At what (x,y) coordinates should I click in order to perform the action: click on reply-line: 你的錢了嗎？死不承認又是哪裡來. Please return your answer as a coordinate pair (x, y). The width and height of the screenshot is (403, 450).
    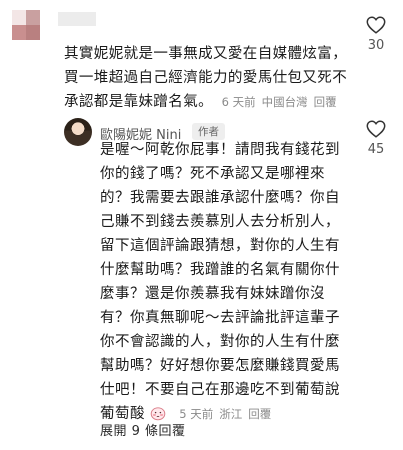
    Looking at the image, I should click on (212, 174).